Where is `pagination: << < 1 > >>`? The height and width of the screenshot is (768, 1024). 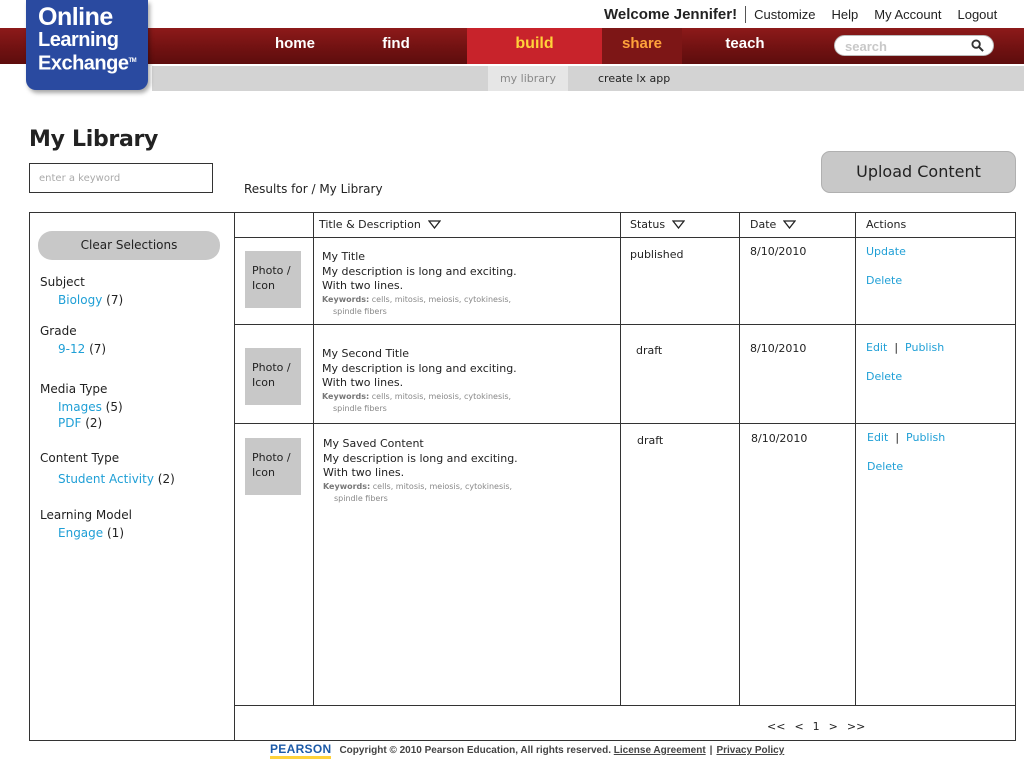
pagination: << < 1 > >> is located at coordinates (816, 726).